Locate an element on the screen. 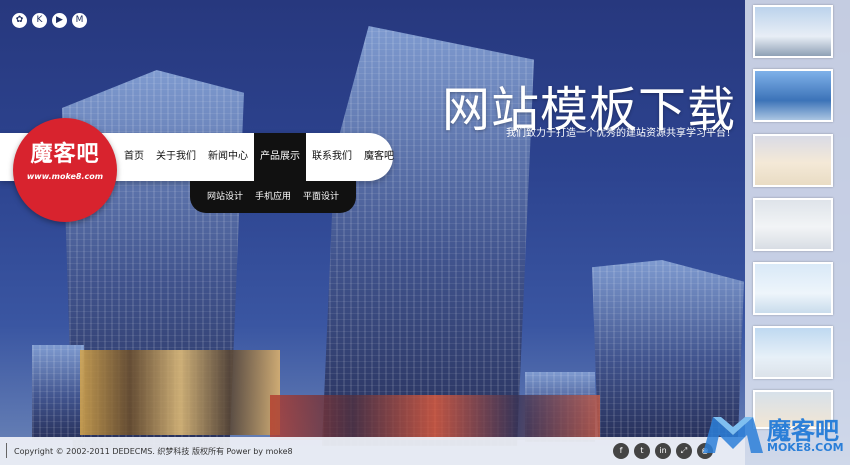  nav-item-moke8: 魔客吧 is located at coordinates (379, 157).